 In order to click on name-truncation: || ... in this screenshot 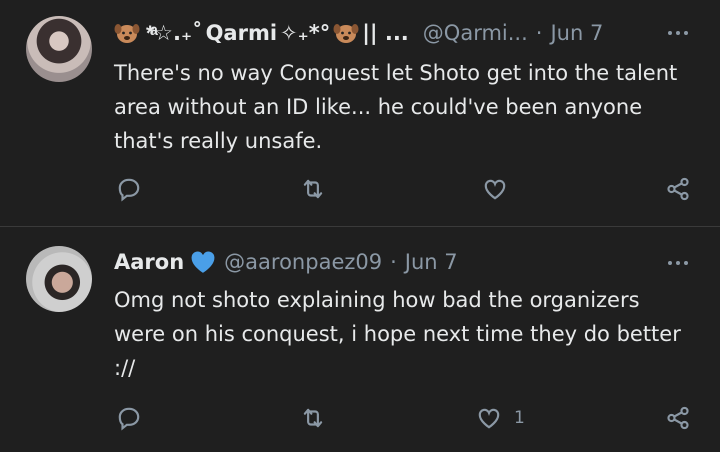, I will do `click(385, 33)`.